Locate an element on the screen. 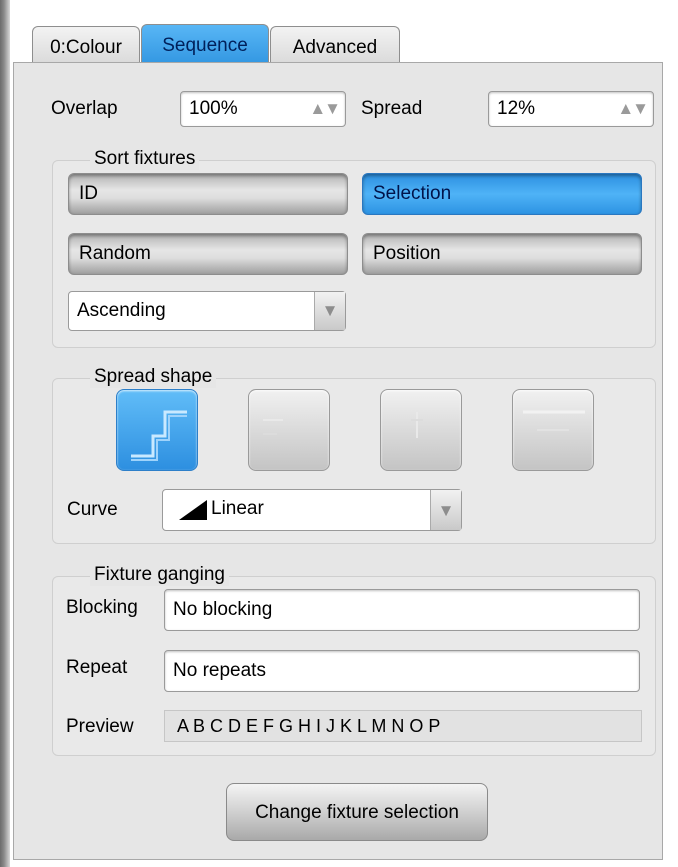 Image resolution: width=678 pixels, height=867 pixels. spread-spinner-icon: ▲▼ is located at coordinates (633, 109).